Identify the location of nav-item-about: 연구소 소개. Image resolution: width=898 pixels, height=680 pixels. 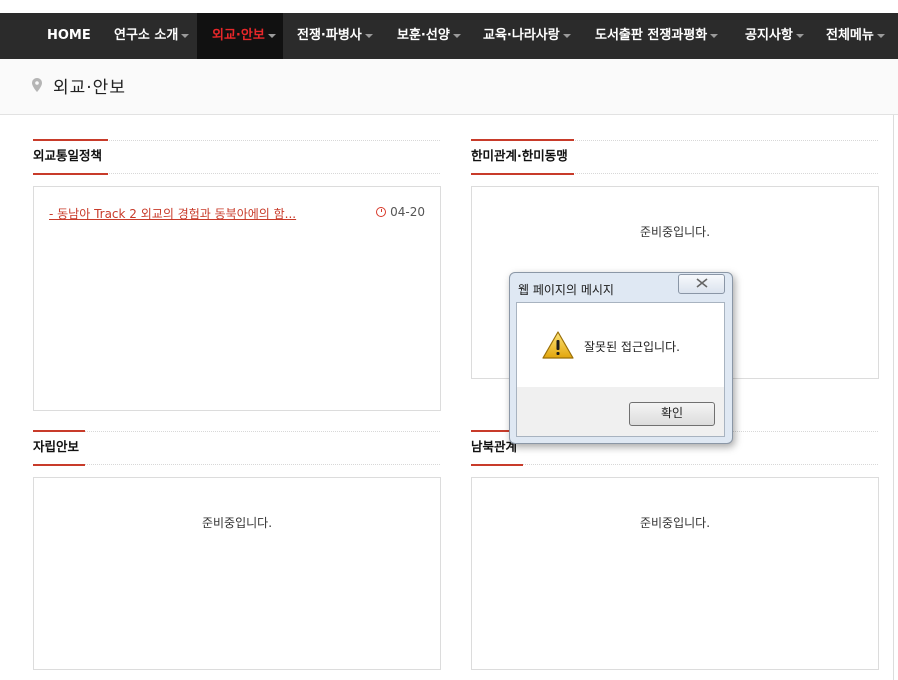
(152, 36).